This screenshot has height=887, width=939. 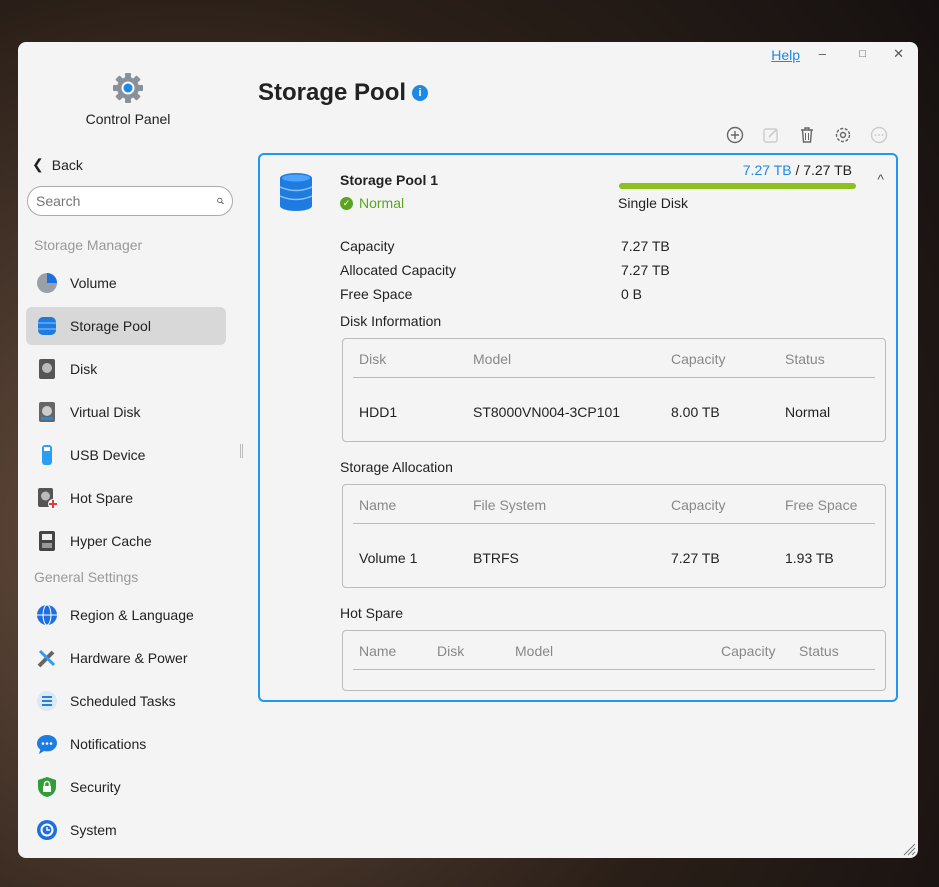 I want to click on used-capacity: 7.27 TB, so click(x=767, y=170).